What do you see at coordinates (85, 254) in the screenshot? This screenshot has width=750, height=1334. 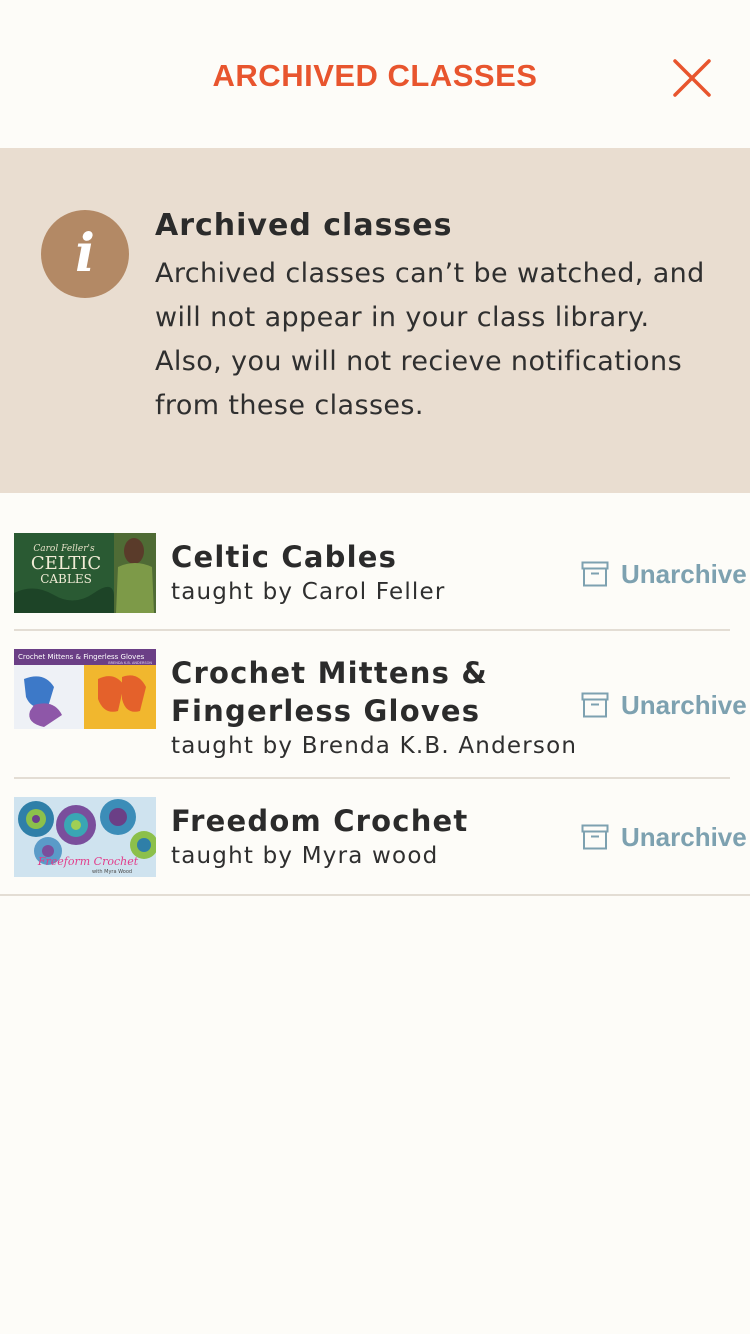 I see `info-icon: i` at bounding box center [85, 254].